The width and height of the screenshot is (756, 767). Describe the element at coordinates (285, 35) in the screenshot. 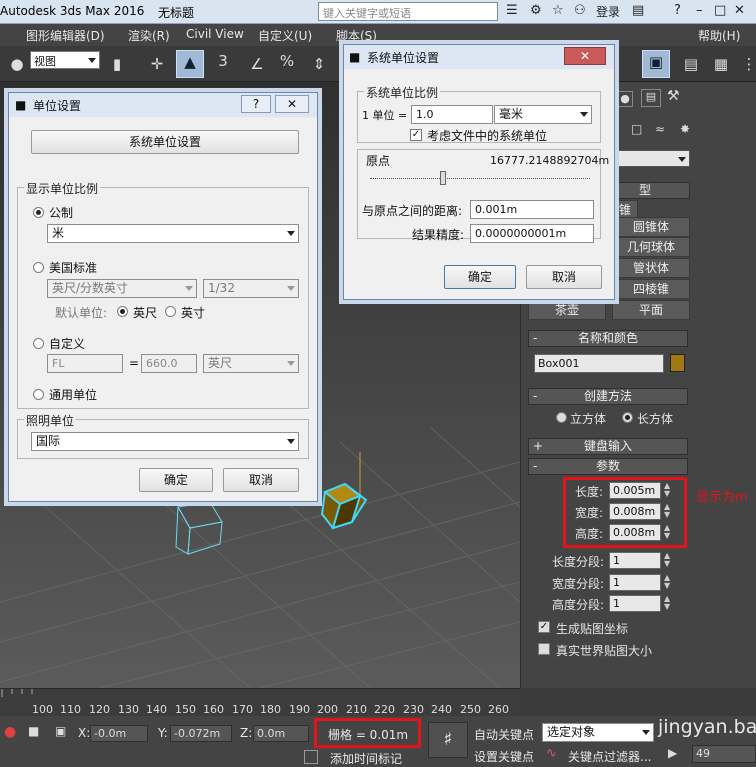

I see `menu-customize: 自定义(U)` at that location.